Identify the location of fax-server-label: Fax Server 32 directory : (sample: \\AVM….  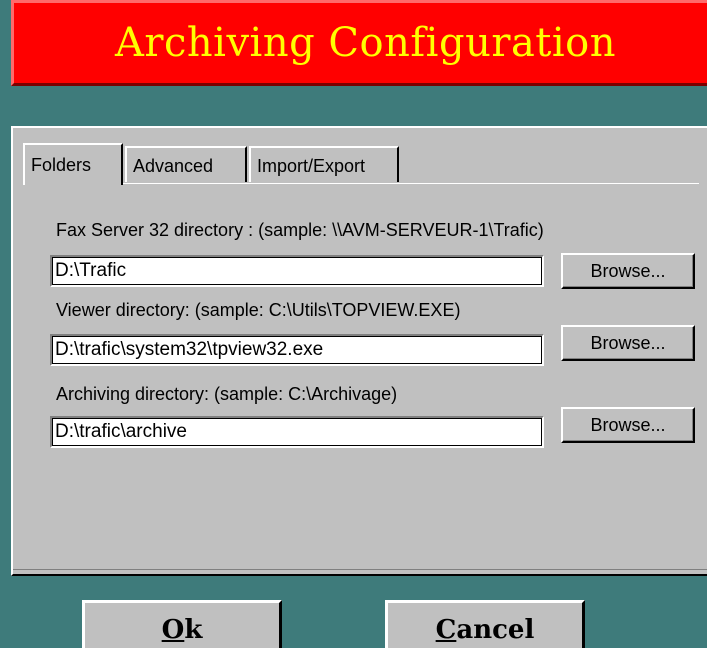
(300, 230).